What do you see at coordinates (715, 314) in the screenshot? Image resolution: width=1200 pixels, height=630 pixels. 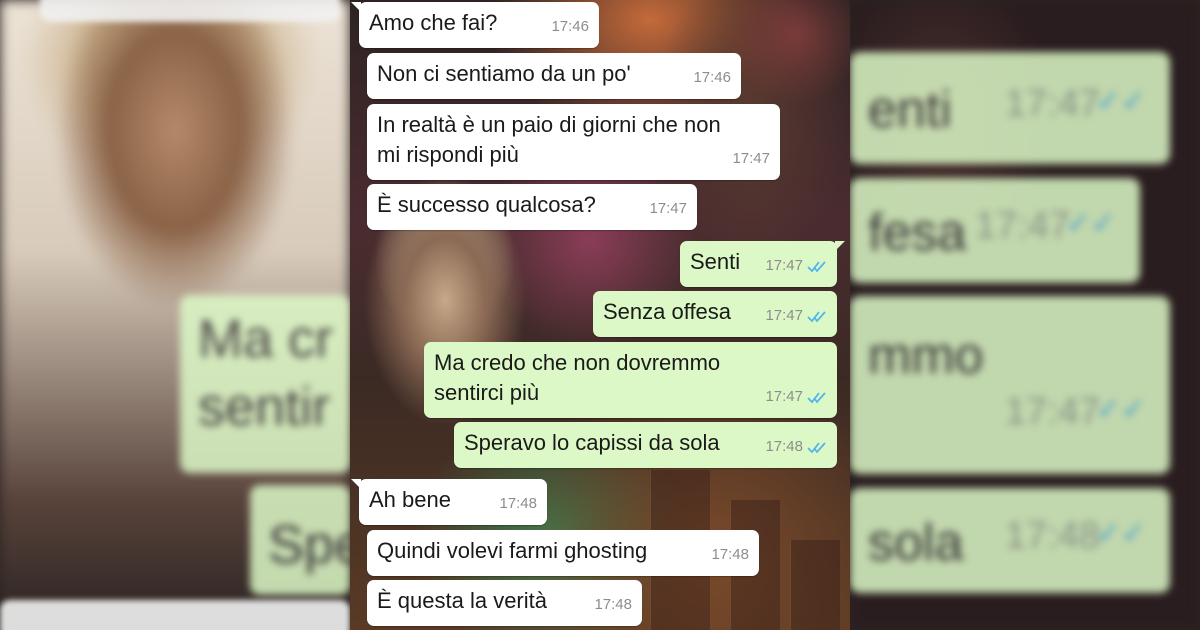 I see `message-bubble-outgoing: Senza offesa 17:47` at bounding box center [715, 314].